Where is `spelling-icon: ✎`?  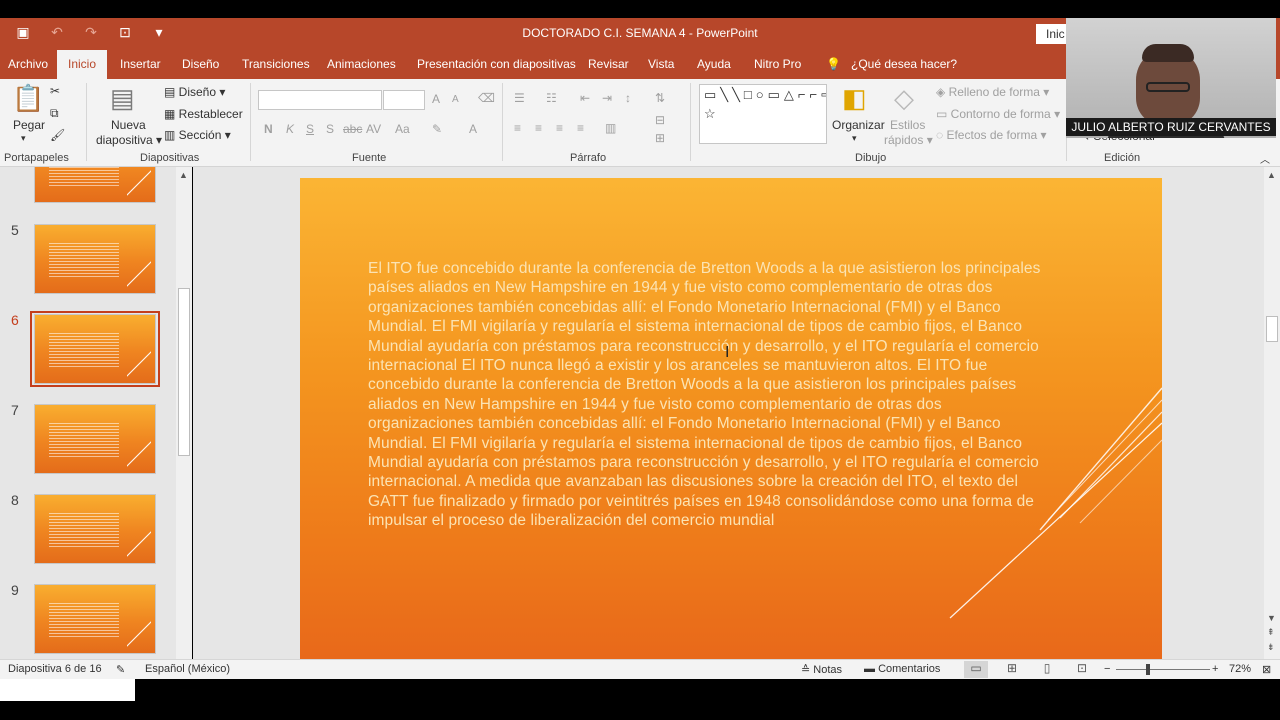
spelling-icon: ✎ is located at coordinates (120, 669).